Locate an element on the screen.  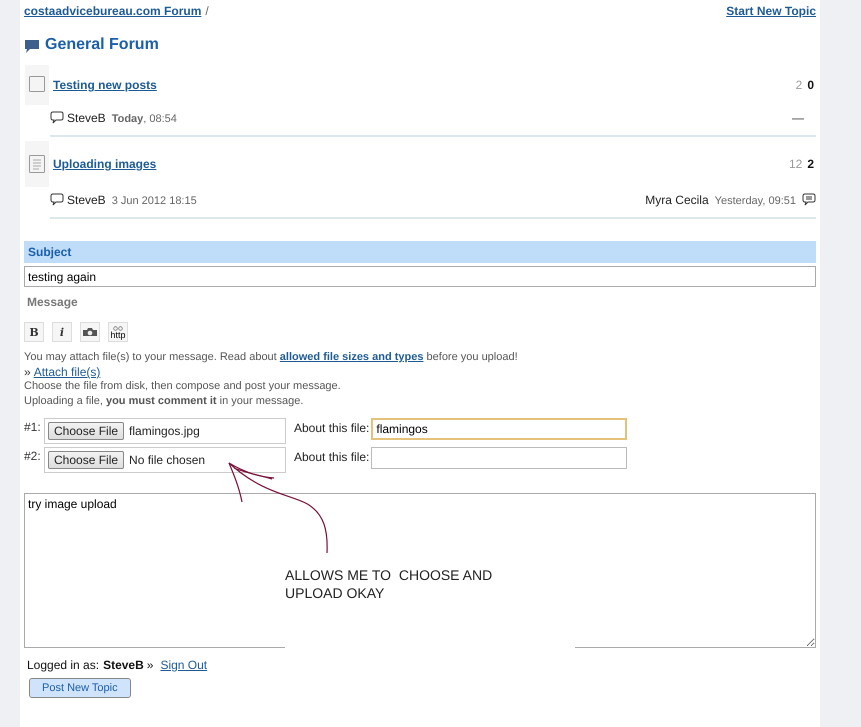
start-topic-link: Start New Topic is located at coordinates (771, 11).